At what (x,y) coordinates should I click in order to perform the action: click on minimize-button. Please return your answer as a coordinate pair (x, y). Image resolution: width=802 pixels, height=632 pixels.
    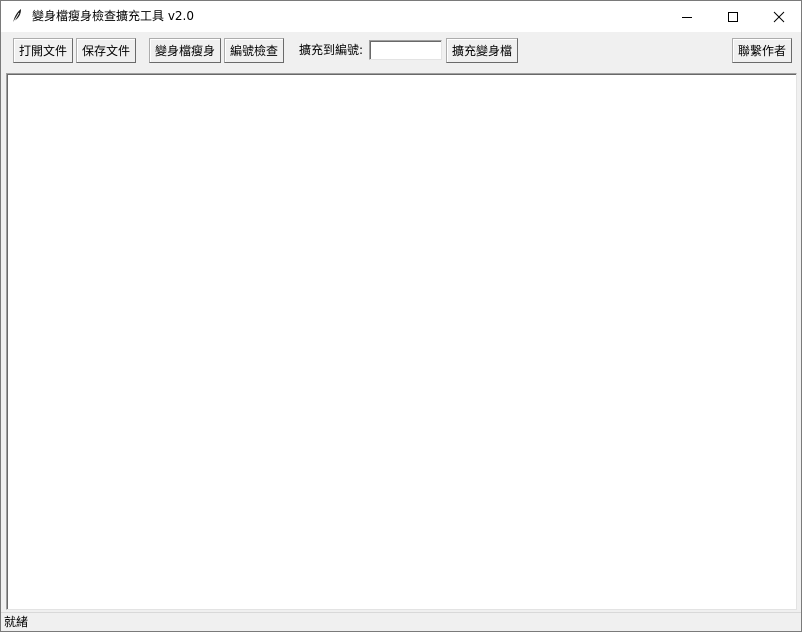
    Looking at the image, I should click on (687, 16).